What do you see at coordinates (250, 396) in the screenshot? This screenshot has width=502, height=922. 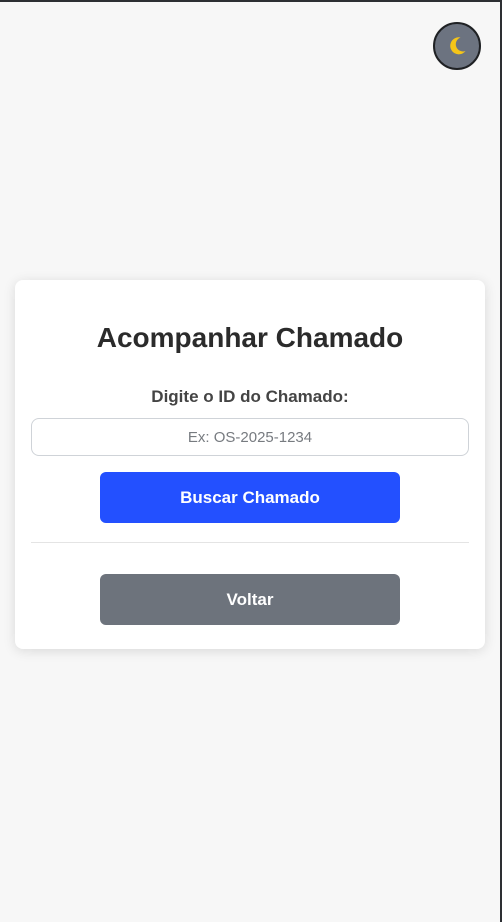 I see `ticket-id-label: Digite o ID do Chamado:` at bounding box center [250, 396].